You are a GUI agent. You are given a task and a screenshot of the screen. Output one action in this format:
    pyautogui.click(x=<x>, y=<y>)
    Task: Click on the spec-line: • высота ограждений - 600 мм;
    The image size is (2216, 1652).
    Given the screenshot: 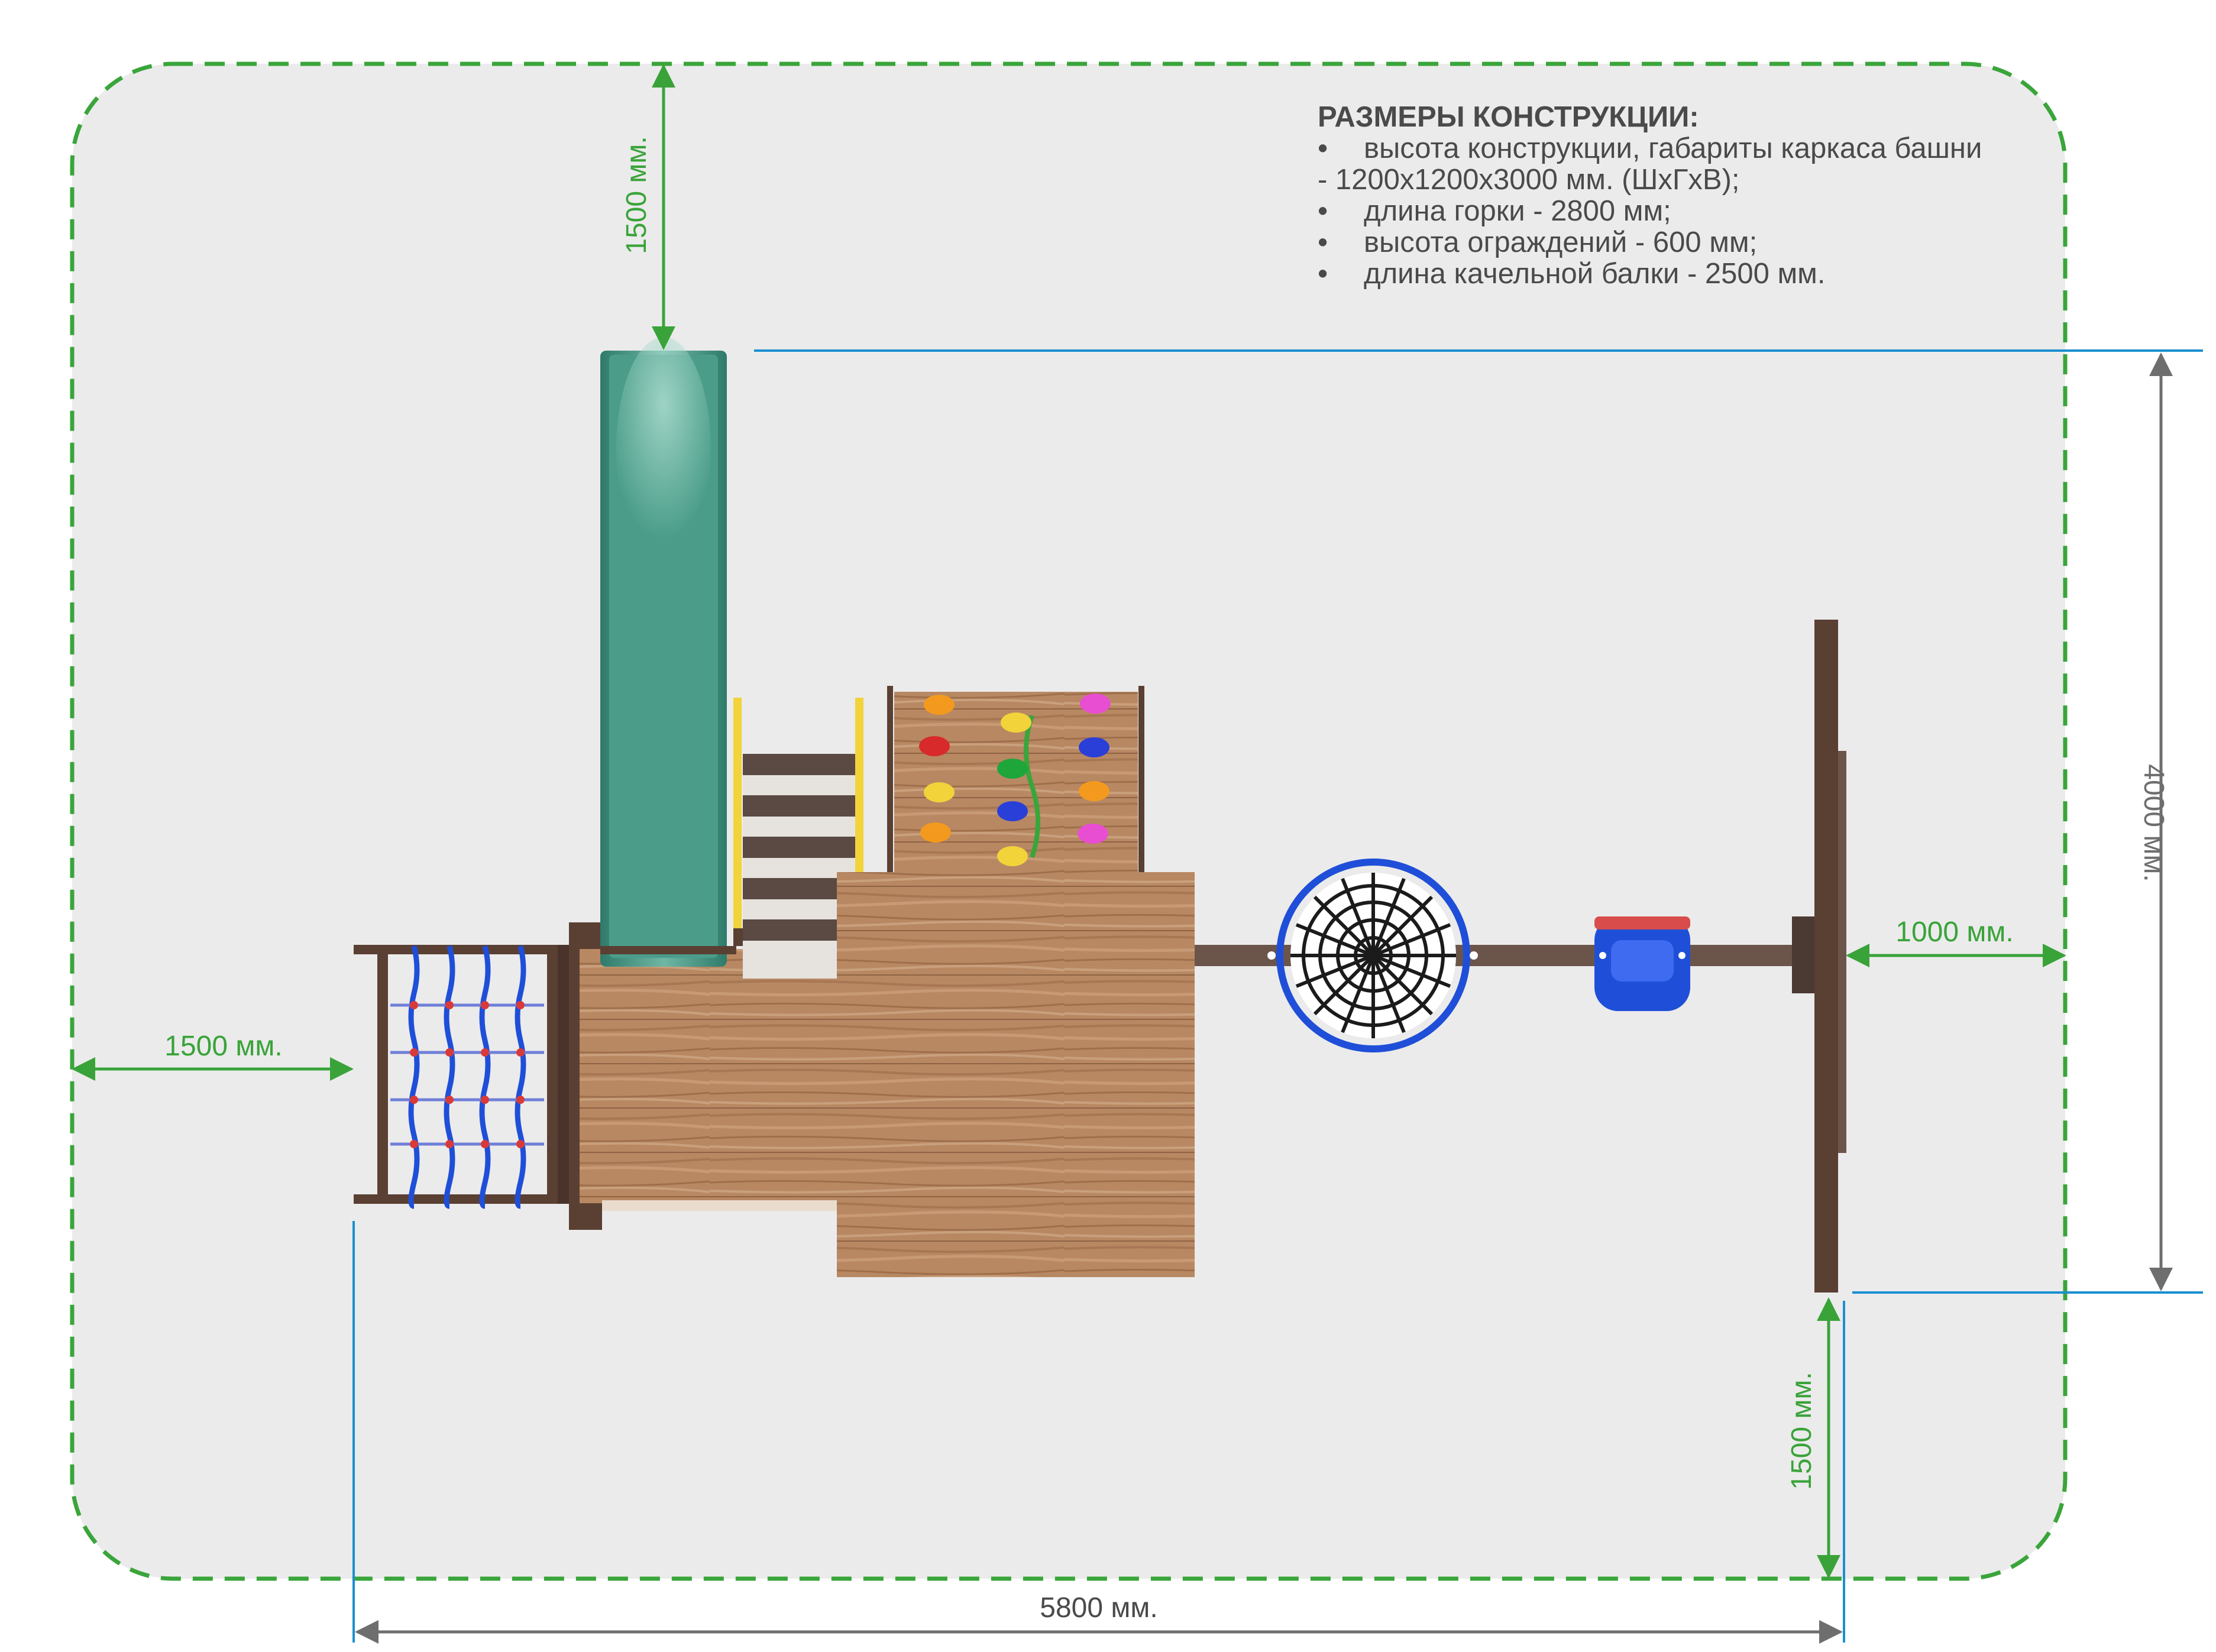 What is the action you would take?
    pyautogui.click(x=1538, y=242)
    